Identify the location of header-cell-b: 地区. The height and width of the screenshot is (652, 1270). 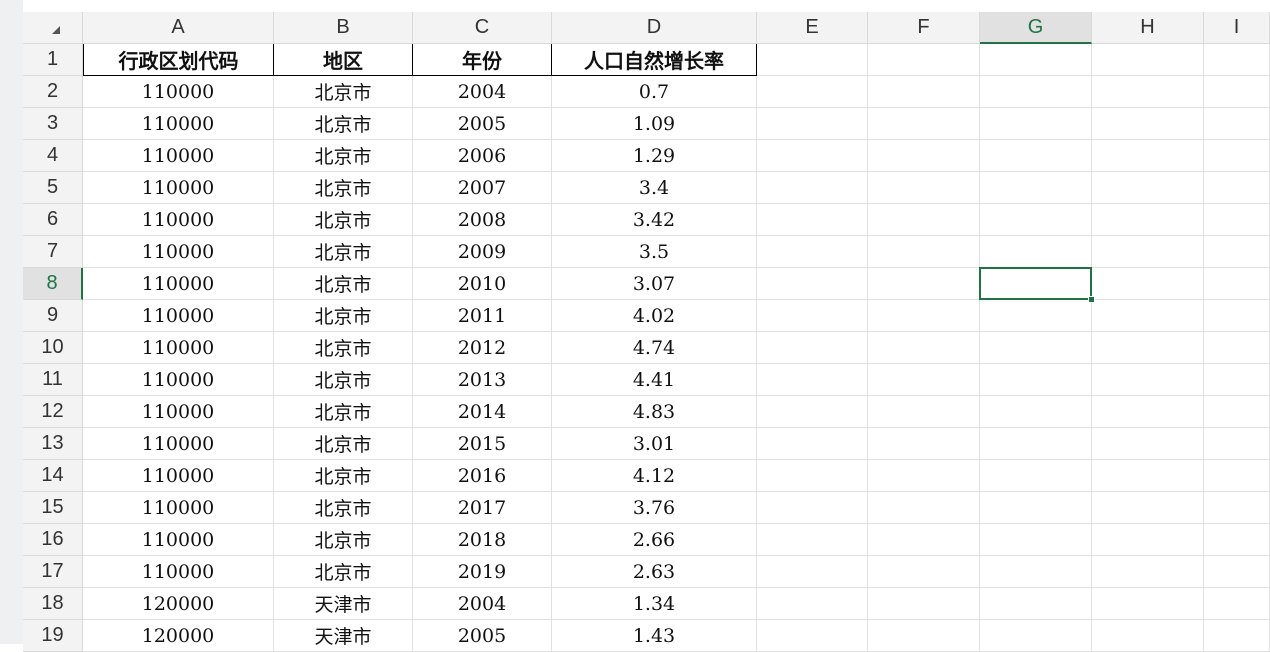
(343, 60).